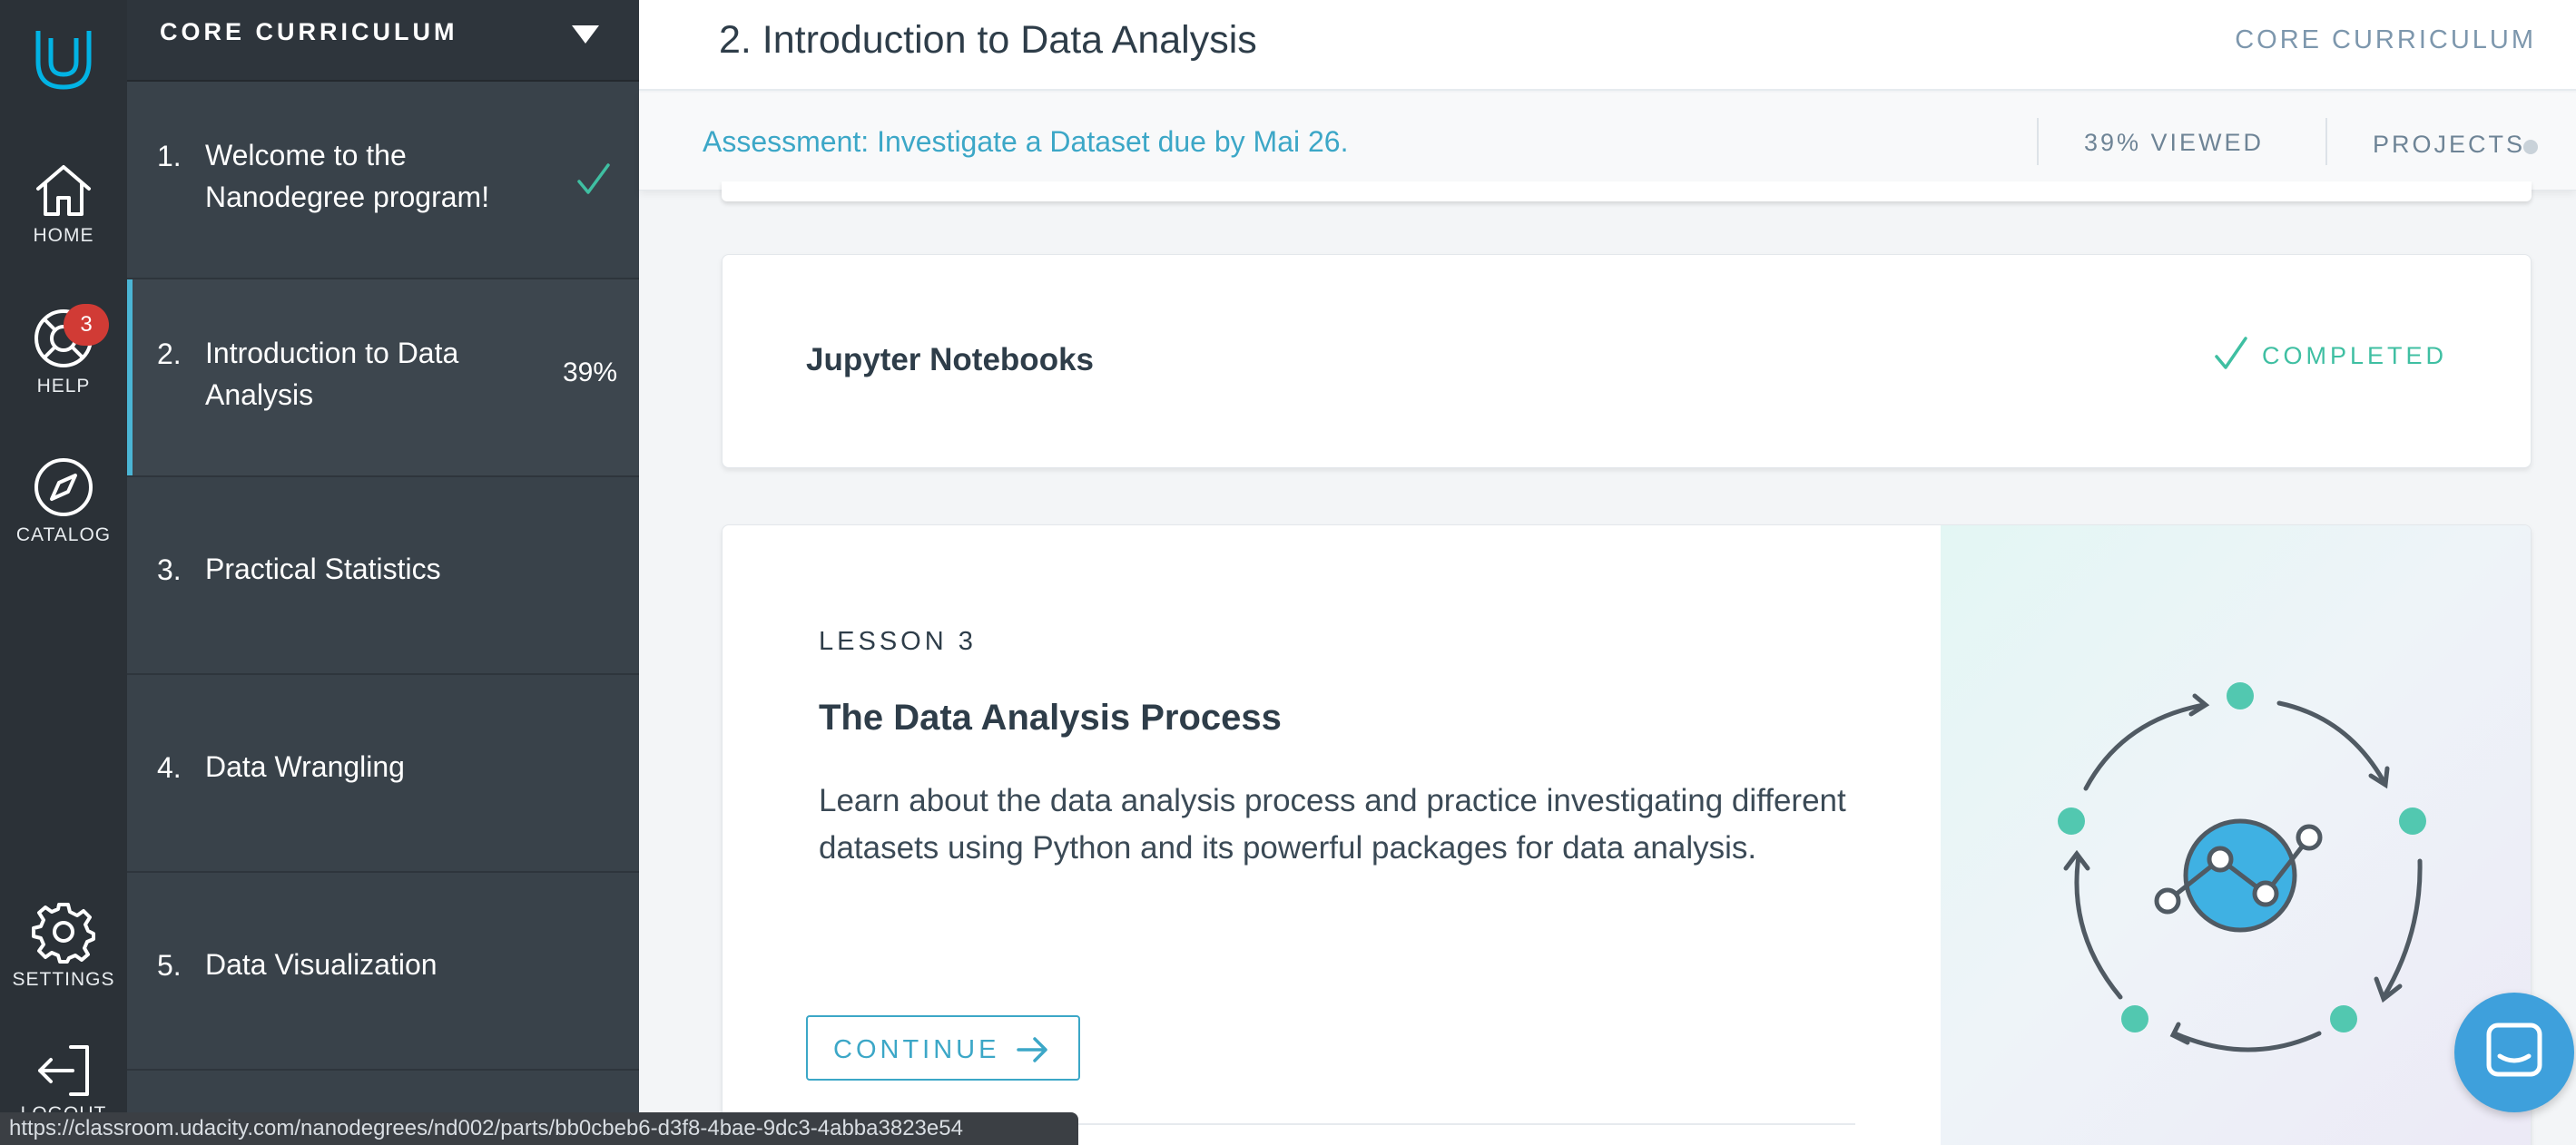 This screenshot has width=2576, height=1145. What do you see at coordinates (309, 31) in the screenshot?
I see `curriculum-title: CORE CURRICULUM` at bounding box center [309, 31].